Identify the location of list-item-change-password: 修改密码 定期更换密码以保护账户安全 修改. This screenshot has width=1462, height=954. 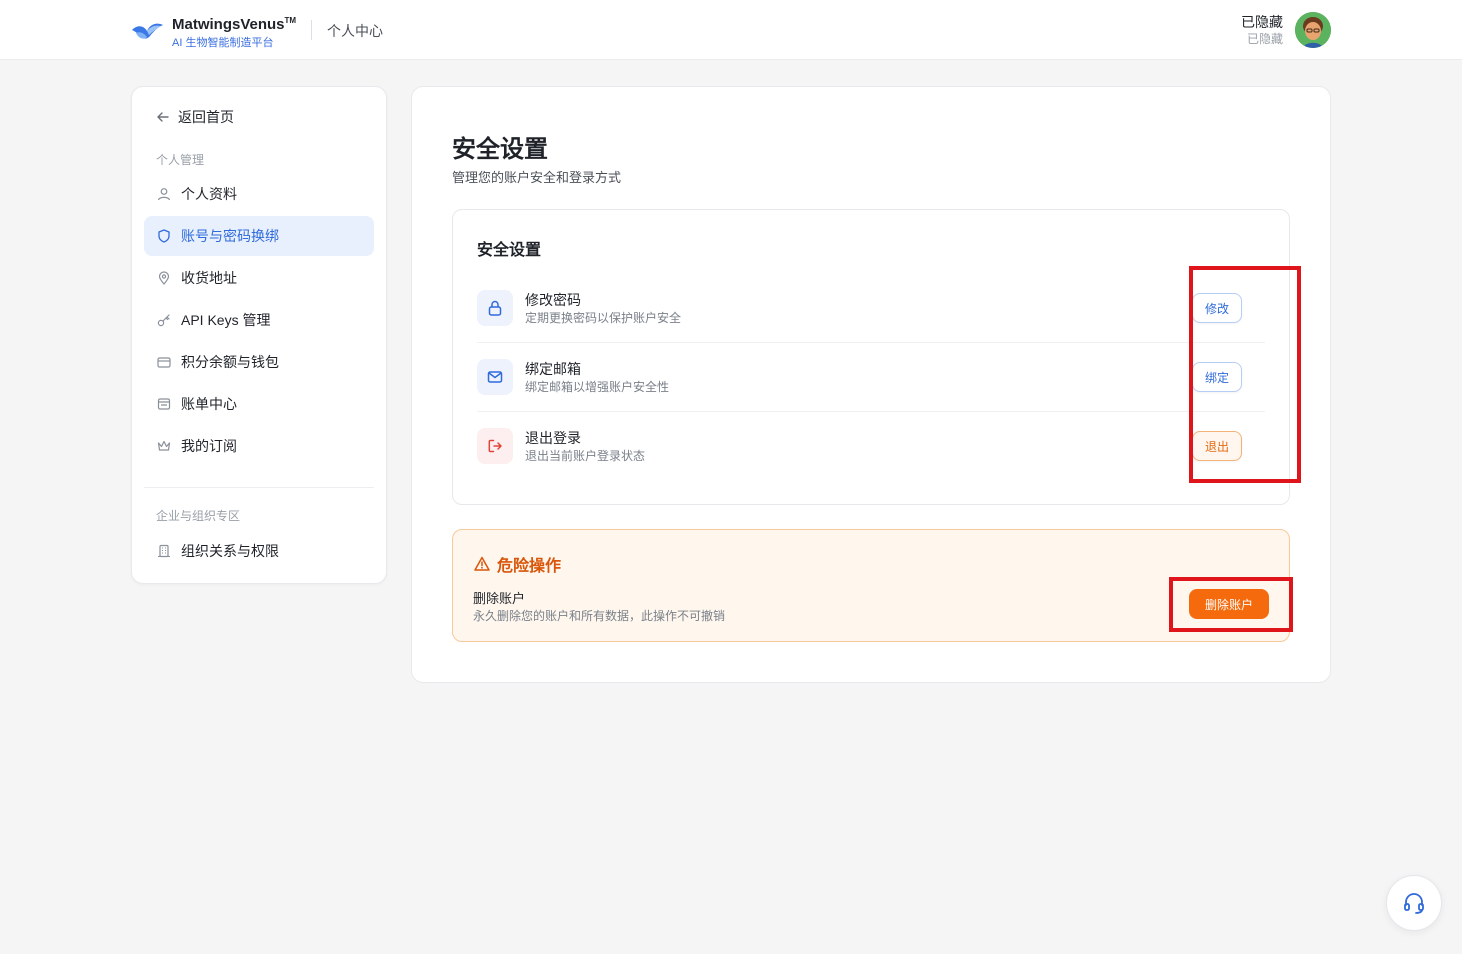
(871, 308).